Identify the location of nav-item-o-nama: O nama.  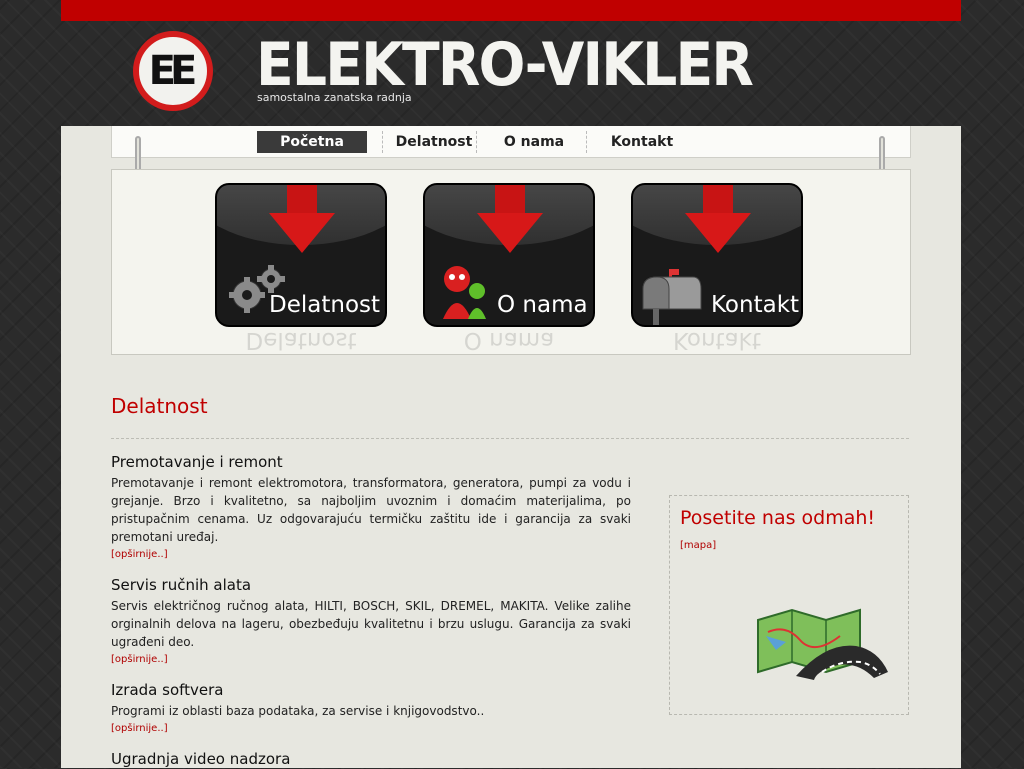
(534, 142).